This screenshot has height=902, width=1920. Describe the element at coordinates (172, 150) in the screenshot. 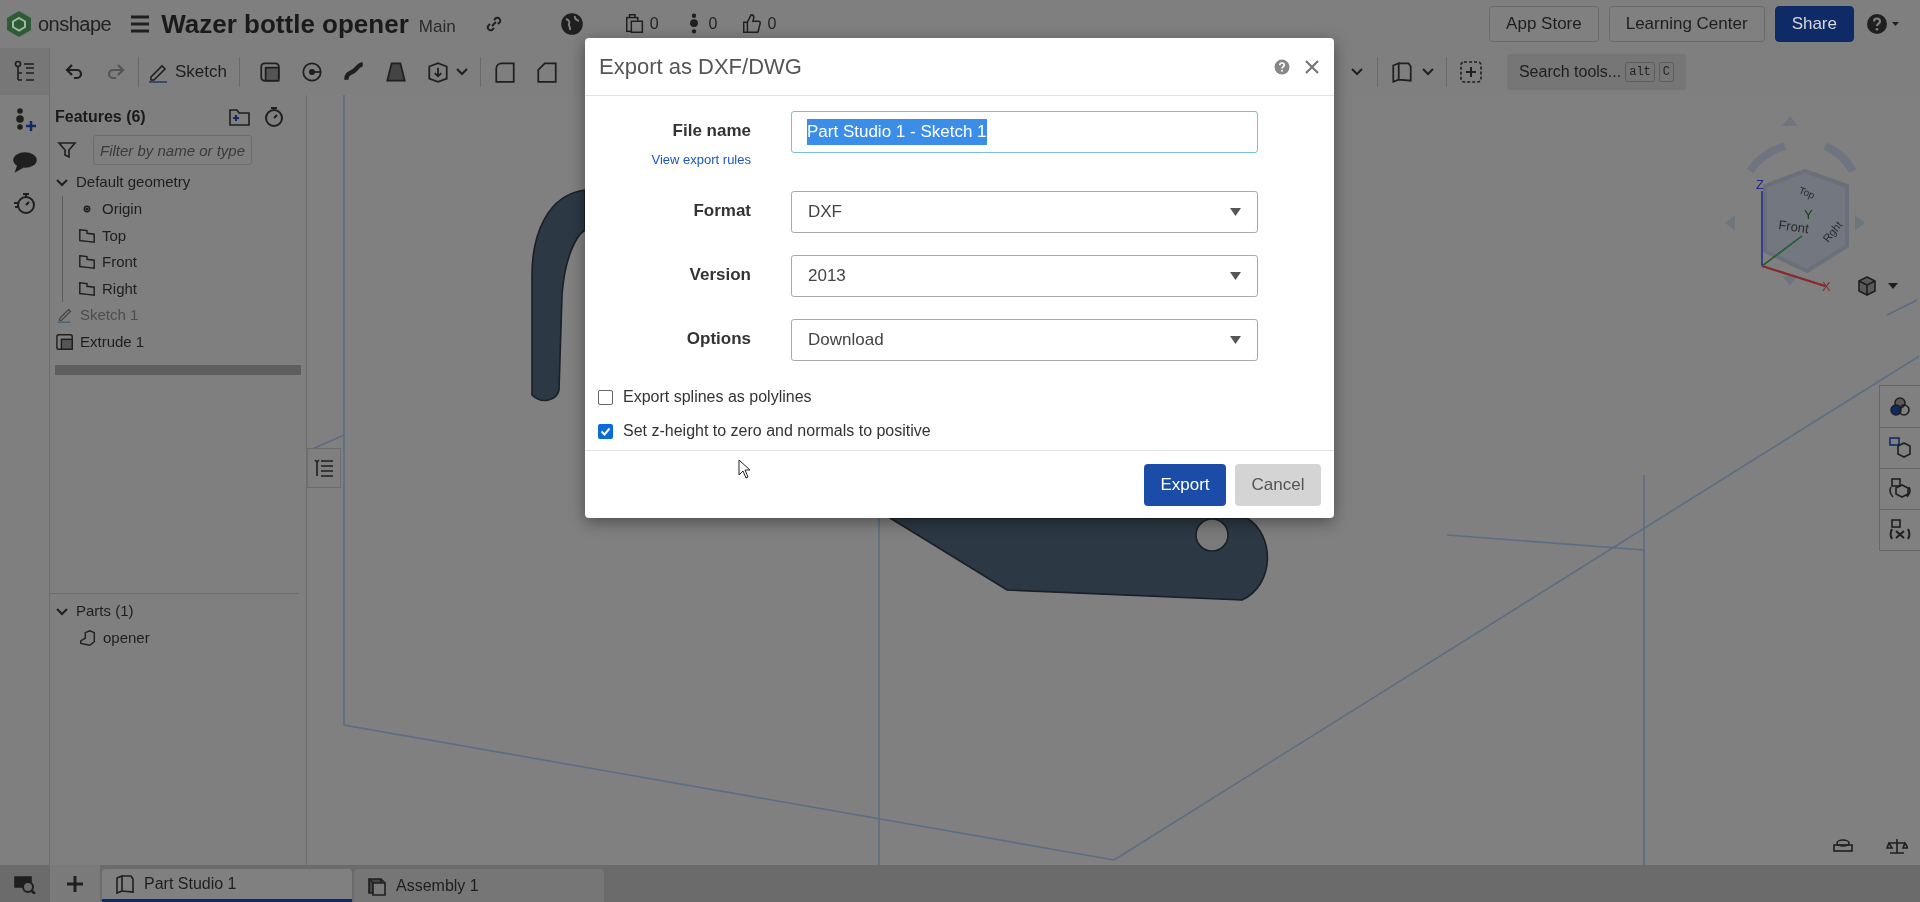

I see `filter-field: Filter by name or type` at that location.